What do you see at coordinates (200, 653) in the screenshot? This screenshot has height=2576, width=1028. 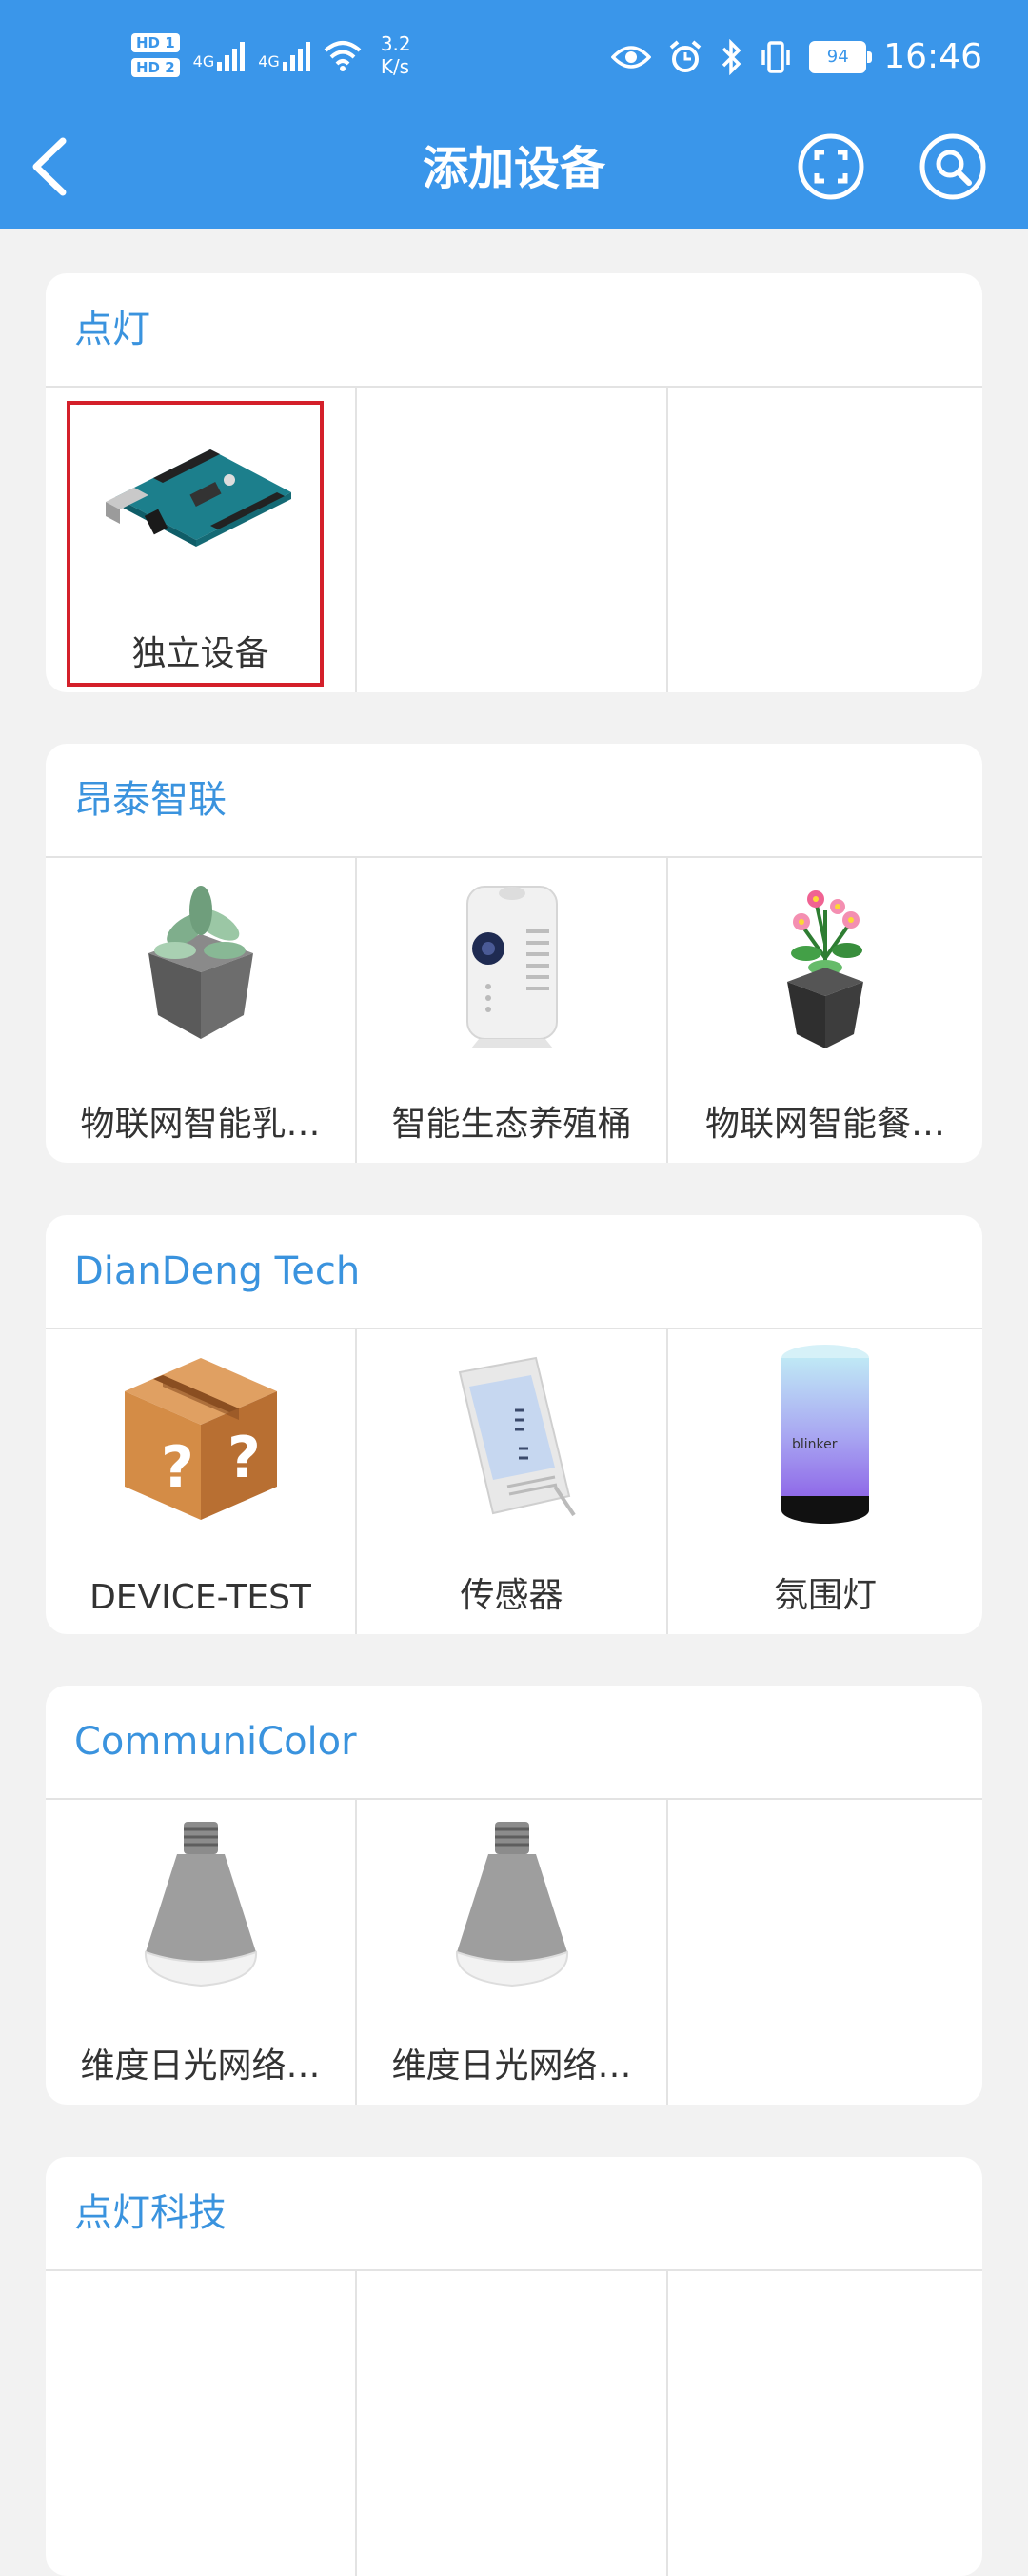 I see `device-label: 独立设备` at bounding box center [200, 653].